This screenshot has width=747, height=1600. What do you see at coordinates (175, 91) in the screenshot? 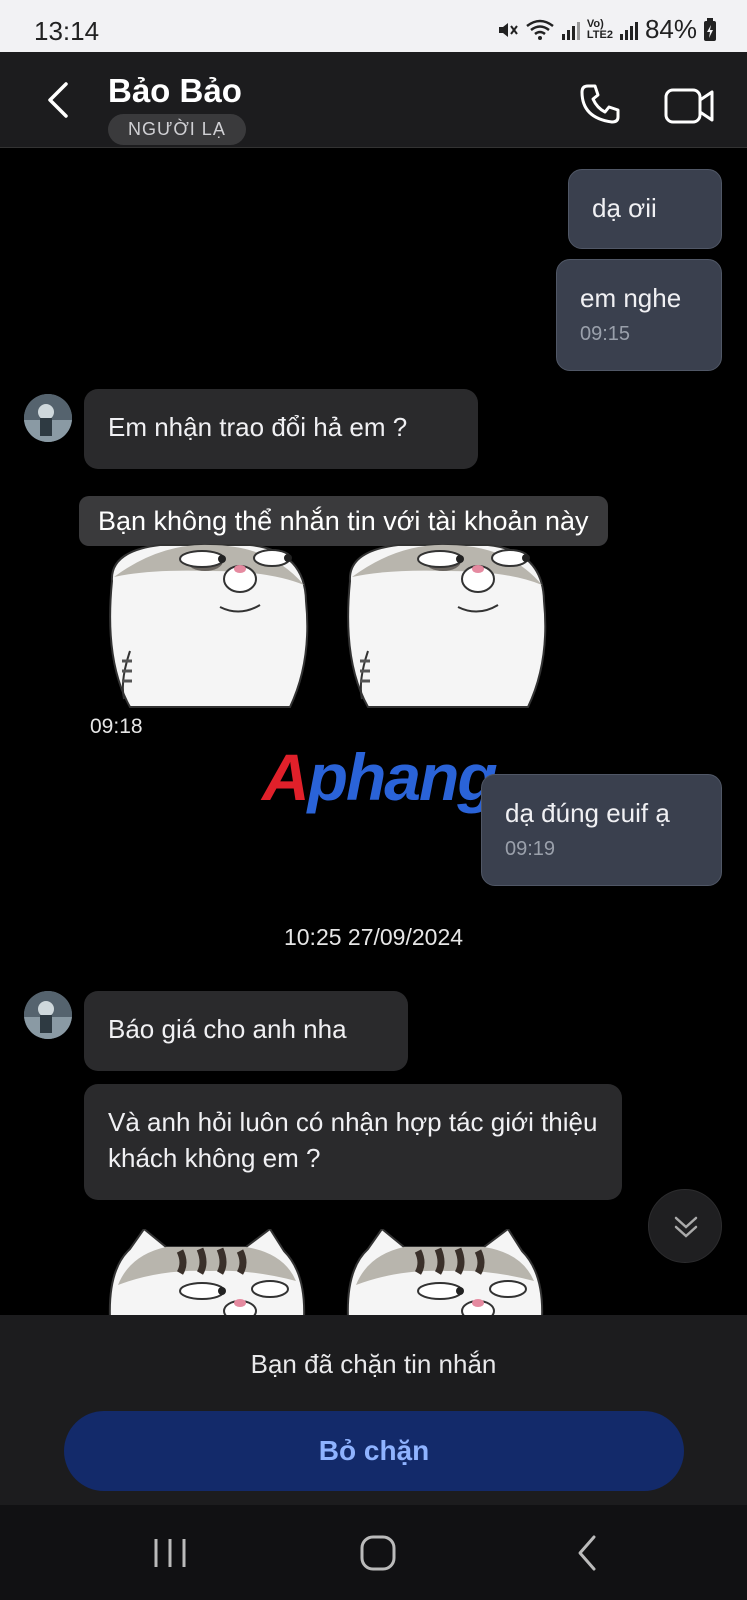
I see `contact-name: Bảo Bảo` at bounding box center [175, 91].